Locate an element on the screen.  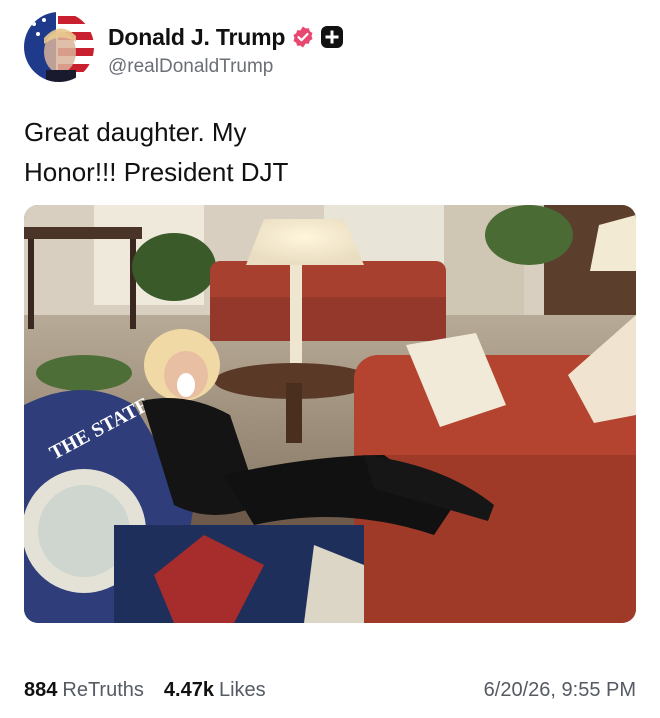
verified-badge-icon is located at coordinates (303, 37).